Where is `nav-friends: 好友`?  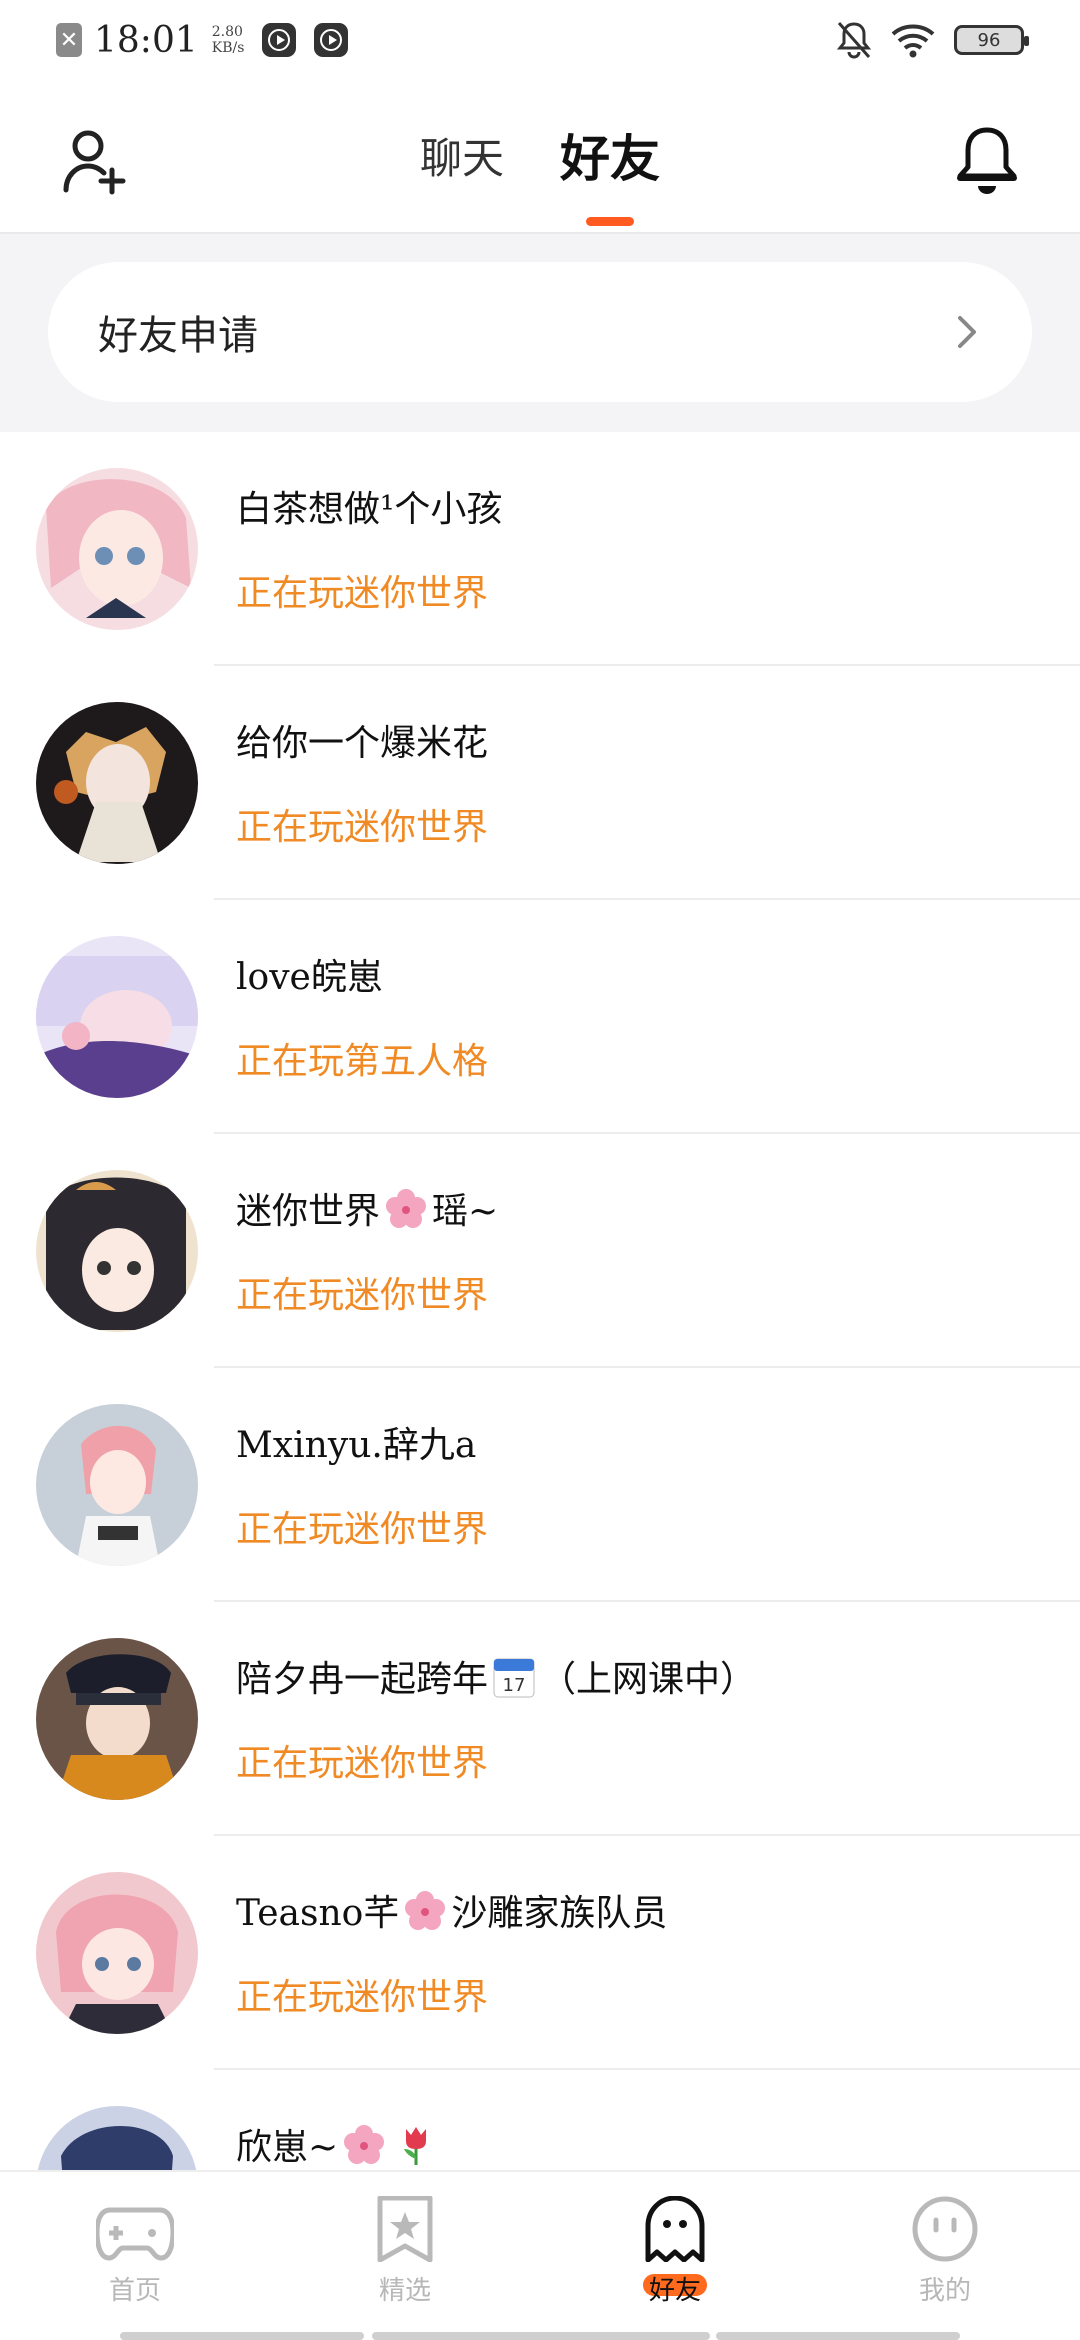 nav-friends: 好友 is located at coordinates (675, 2256).